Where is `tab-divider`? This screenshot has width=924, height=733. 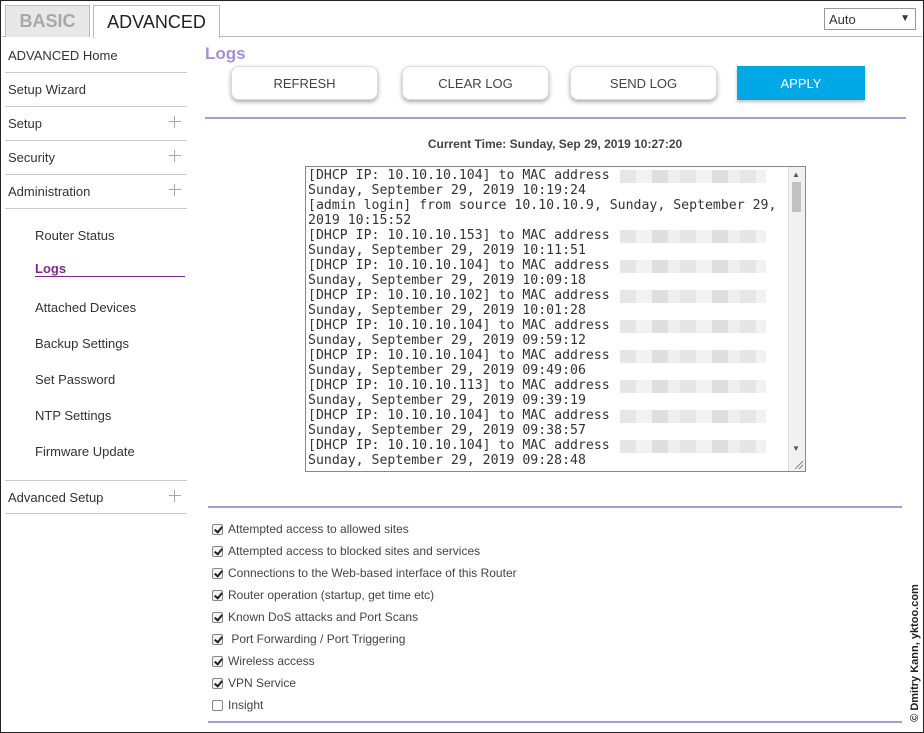
tab-divider is located at coordinates (571, 36).